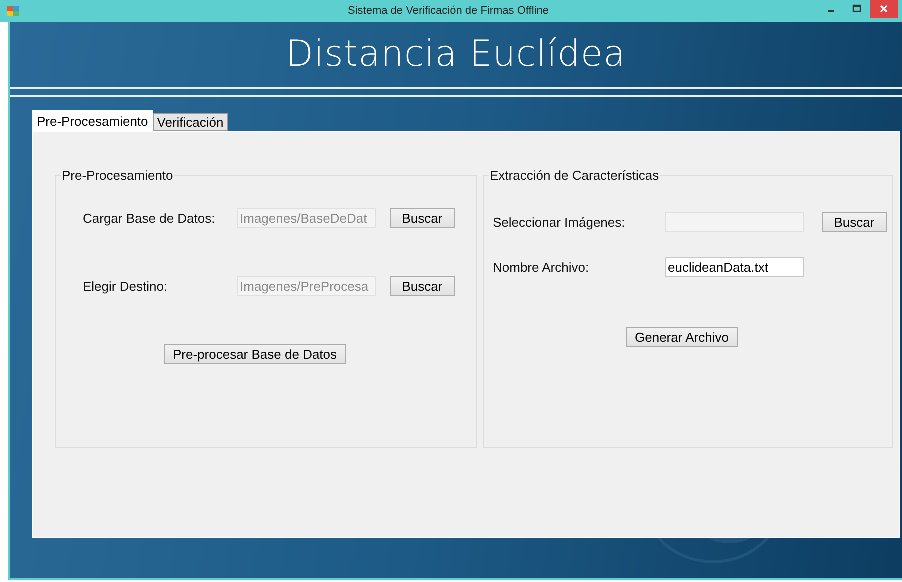  Describe the element at coordinates (190, 122) in the screenshot. I see `tab: Verificación` at that location.